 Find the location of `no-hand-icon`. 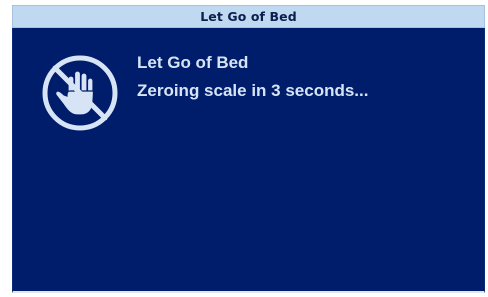

no-hand-icon is located at coordinates (80, 93).